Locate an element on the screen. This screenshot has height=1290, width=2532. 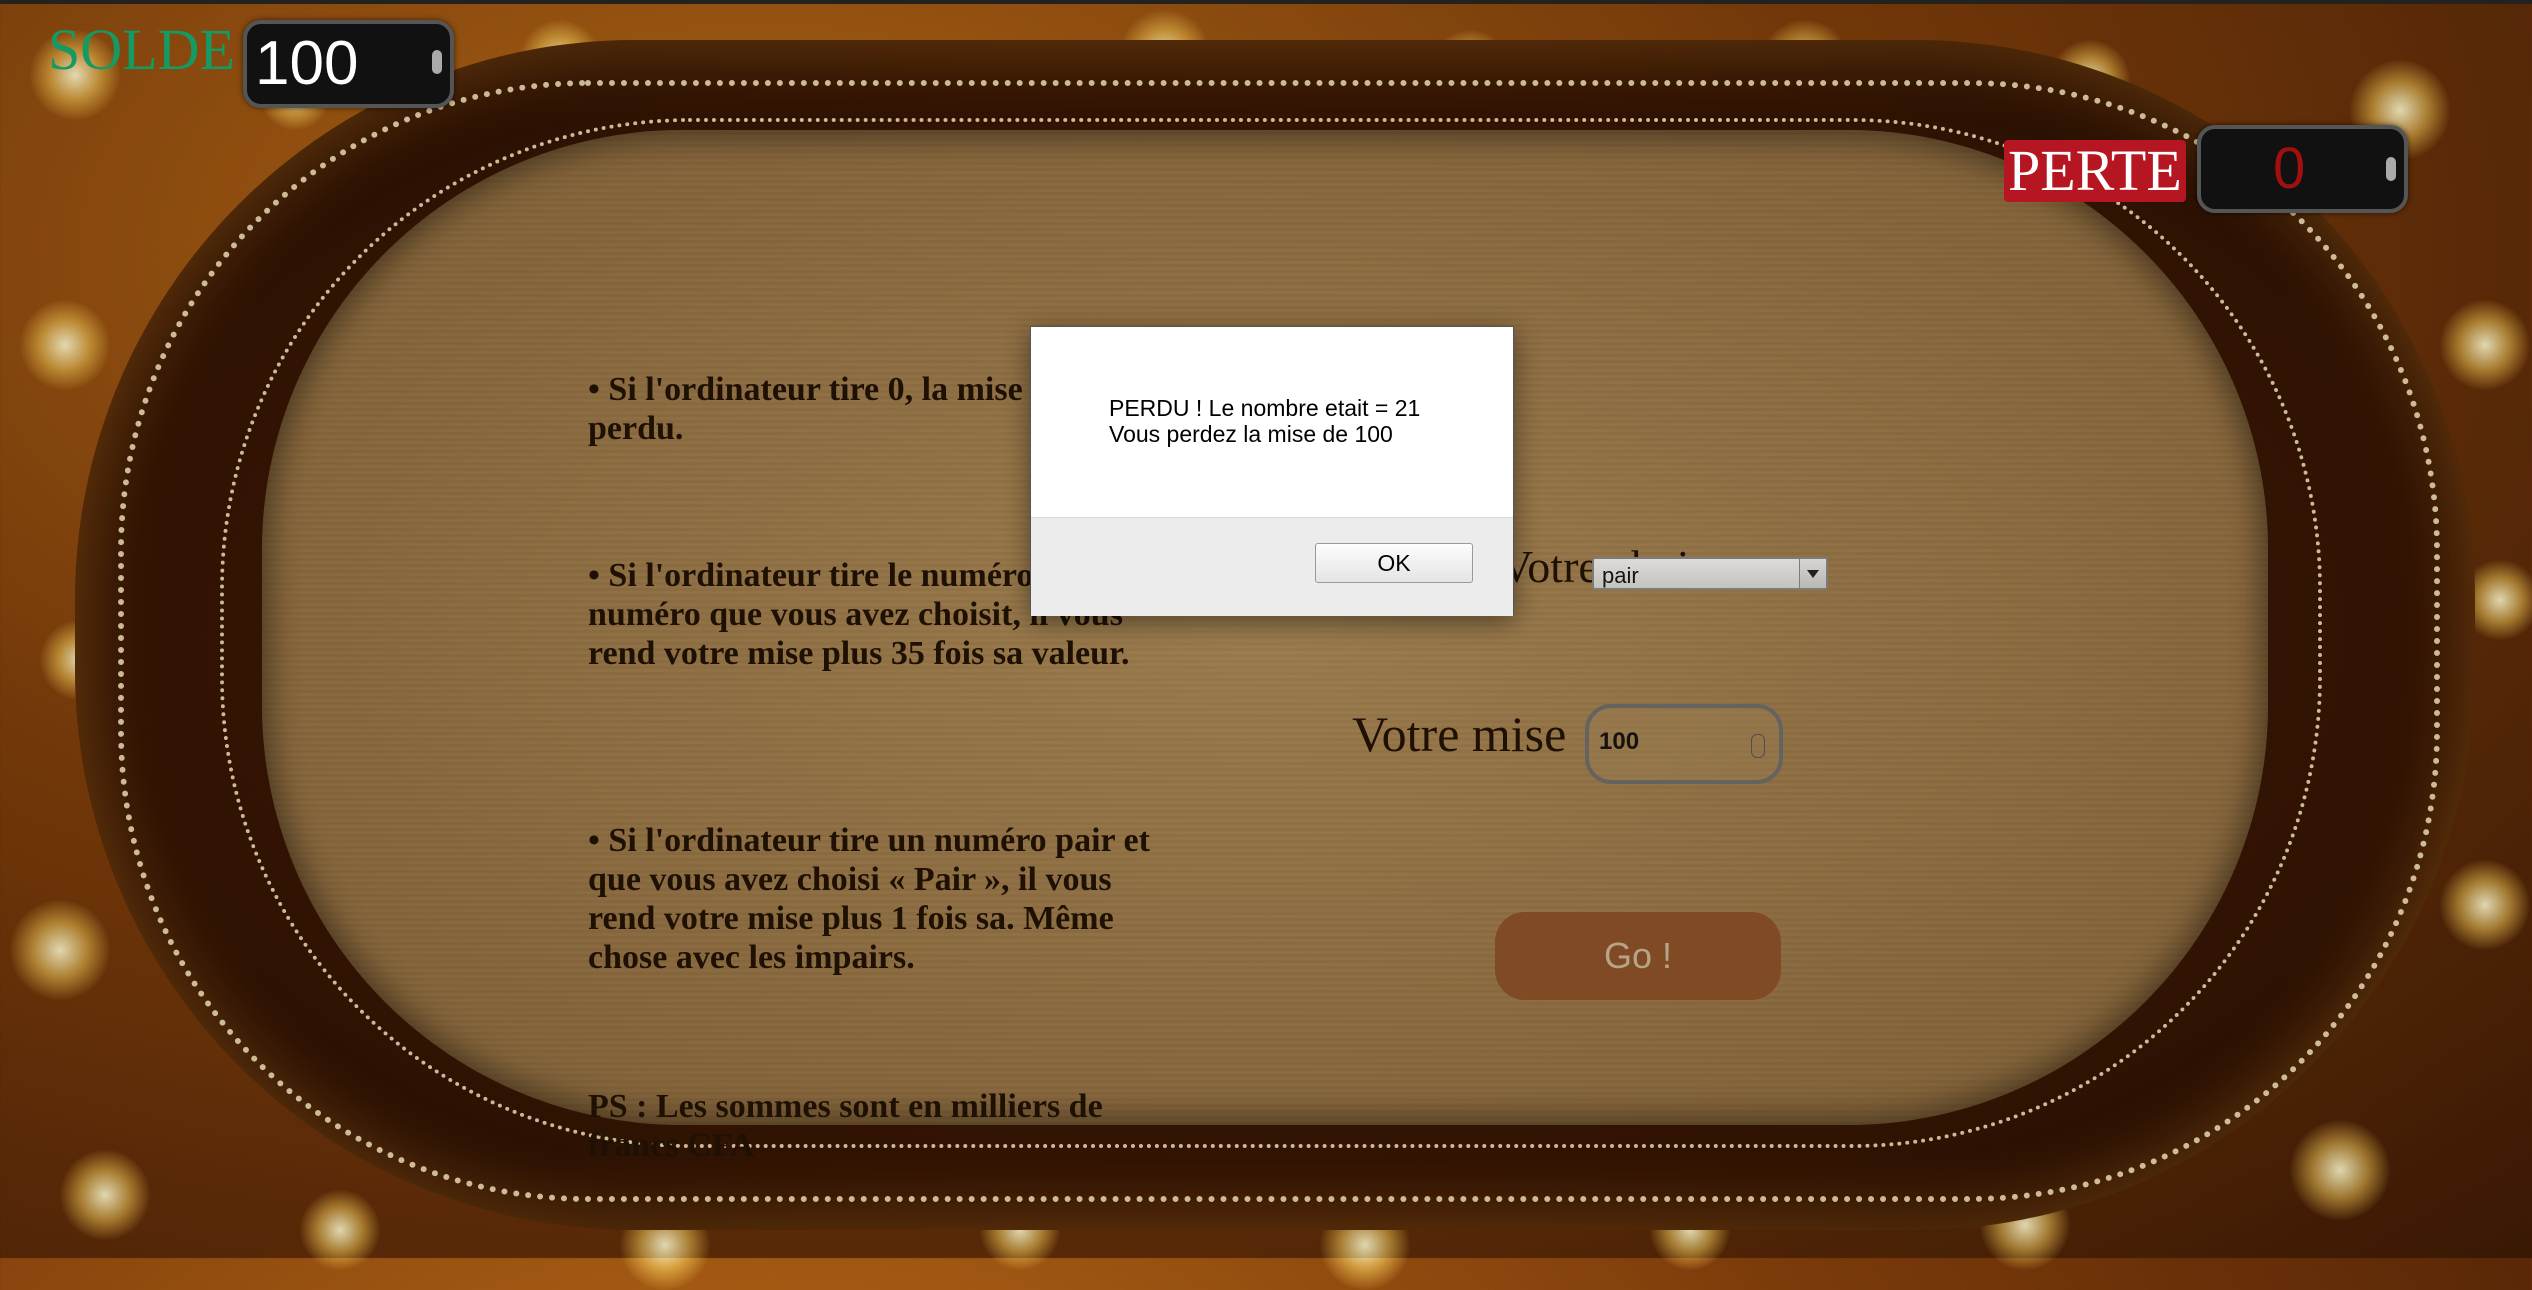
balance-display: 100 is located at coordinates (348, 64).